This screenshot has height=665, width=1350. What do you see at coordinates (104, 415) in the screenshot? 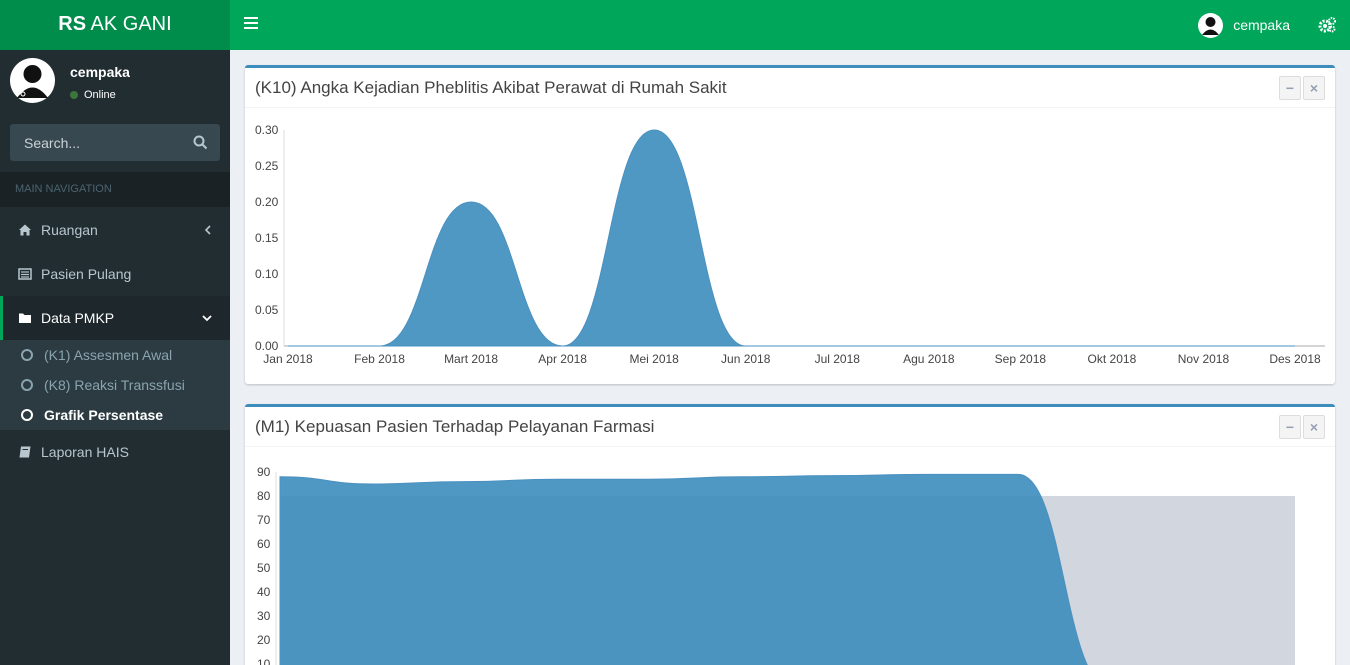
I see `treeview-item-label: Grafik Persentase` at bounding box center [104, 415].